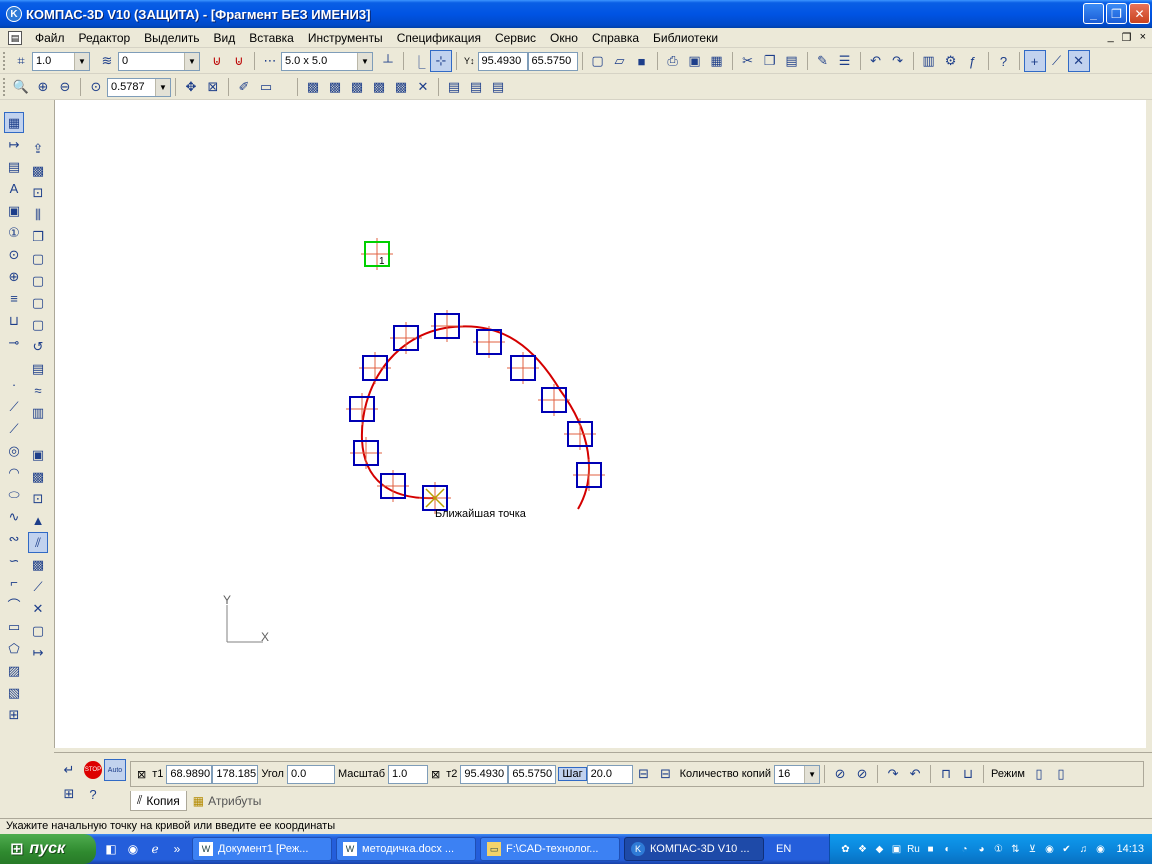  What do you see at coordinates (1057, 61) in the screenshot?
I see `snap-line-icon: ⟋` at bounding box center [1057, 61].